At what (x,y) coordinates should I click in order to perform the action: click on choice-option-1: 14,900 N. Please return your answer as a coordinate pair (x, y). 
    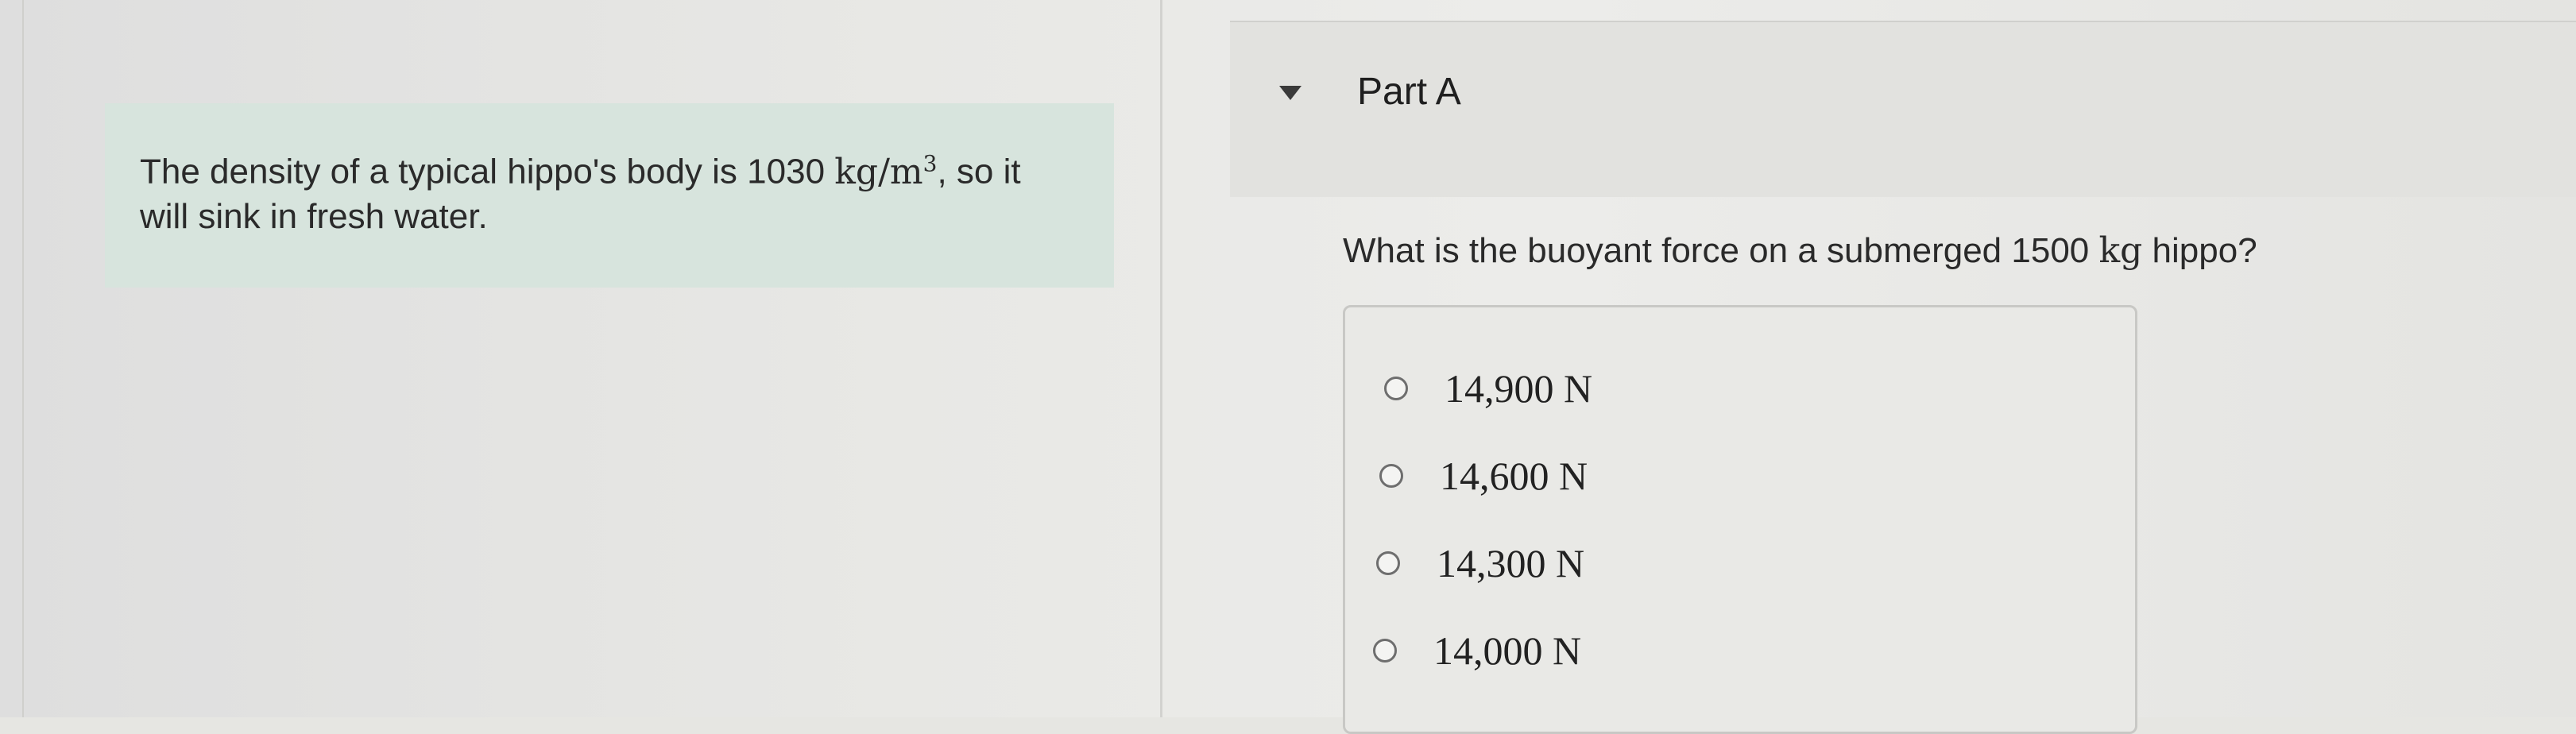
    Looking at the image, I should click on (1488, 388).